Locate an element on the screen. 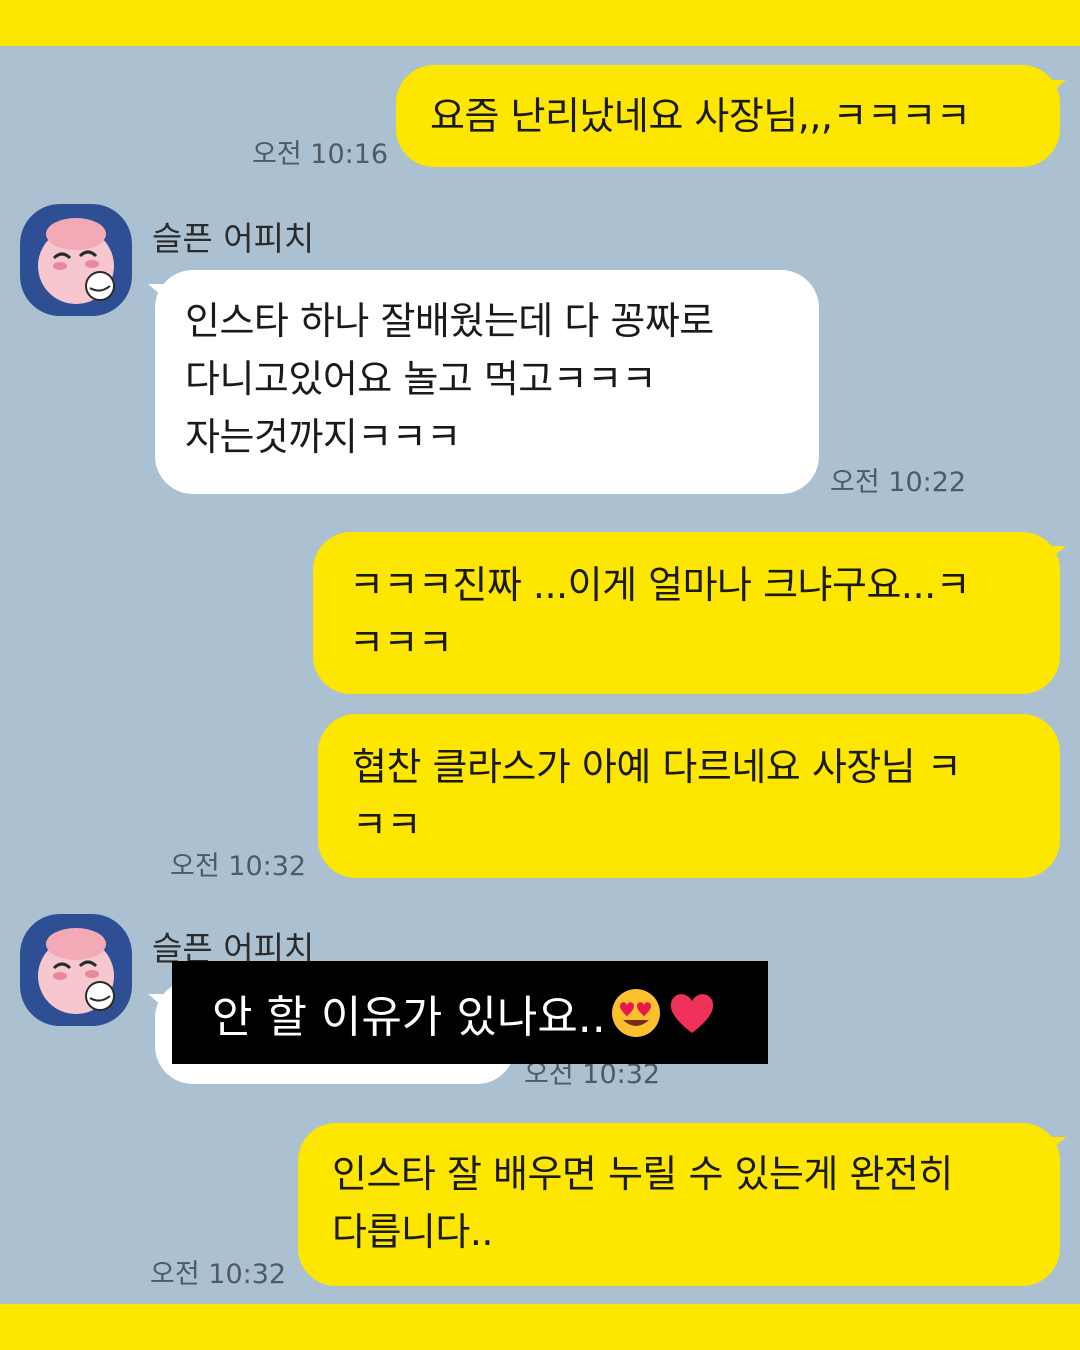  my-message-bubble: 협찬 클라스가 아예 다르네요 사장님 ㅋ ㅋㅋ is located at coordinates (689, 796).